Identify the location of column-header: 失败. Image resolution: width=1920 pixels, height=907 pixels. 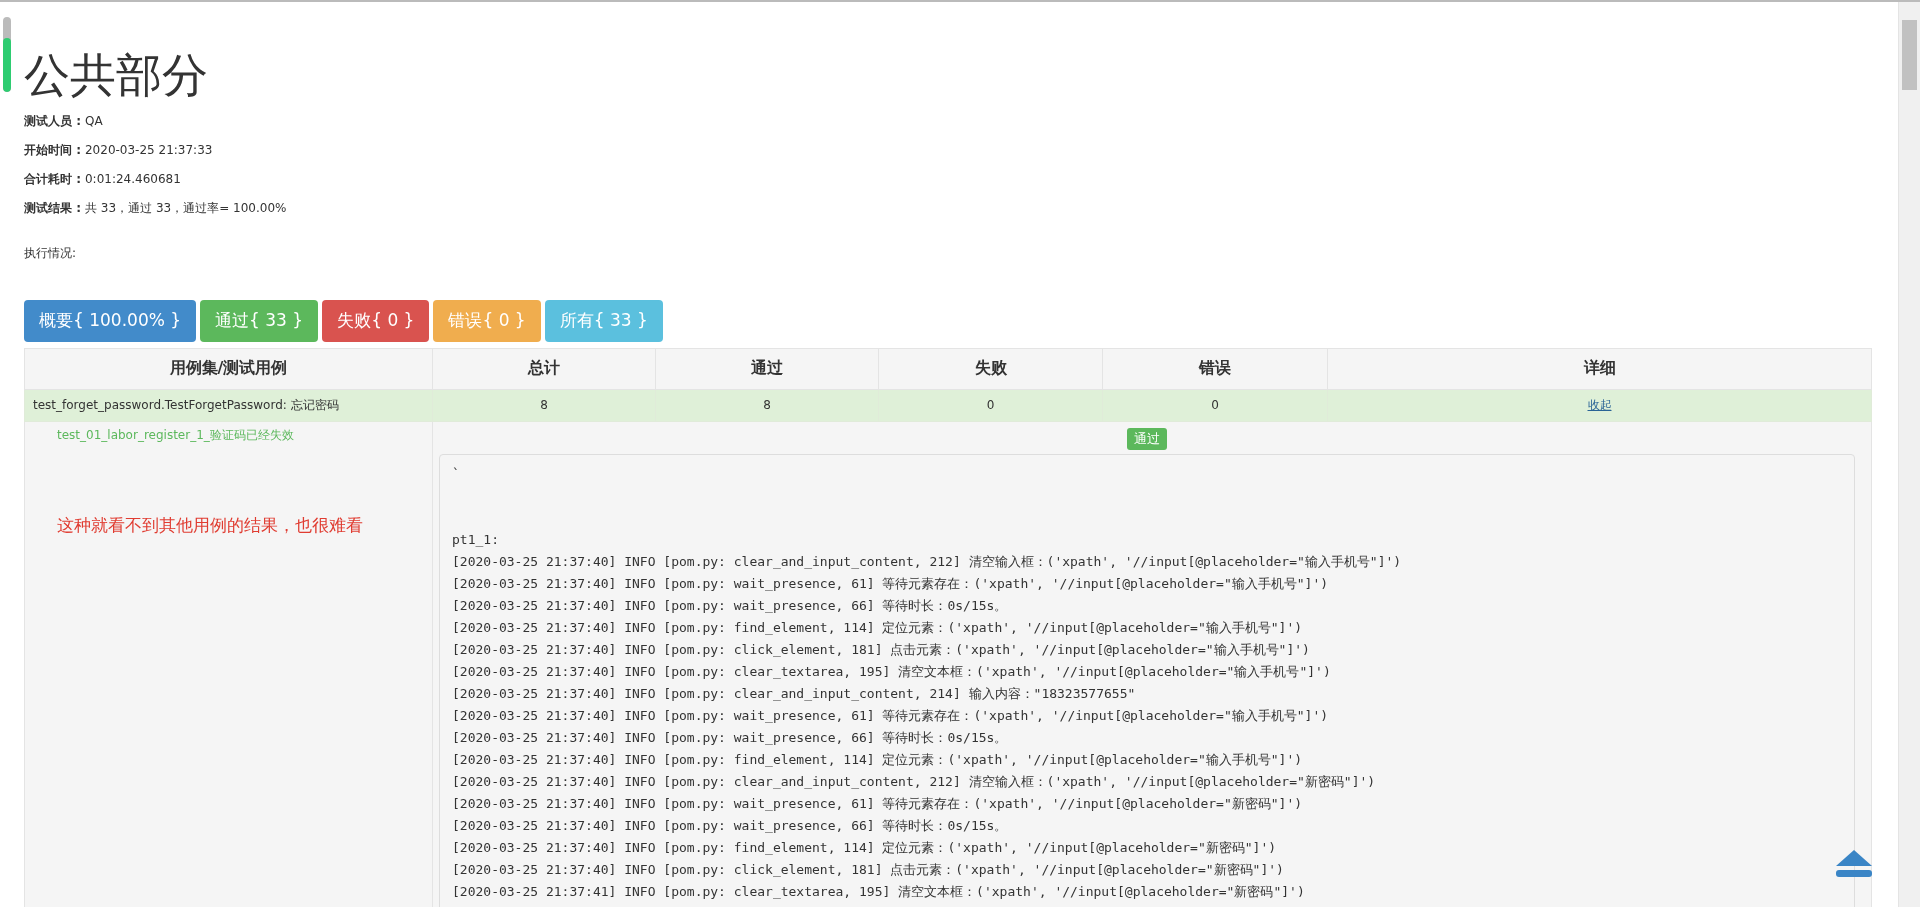
(990, 369).